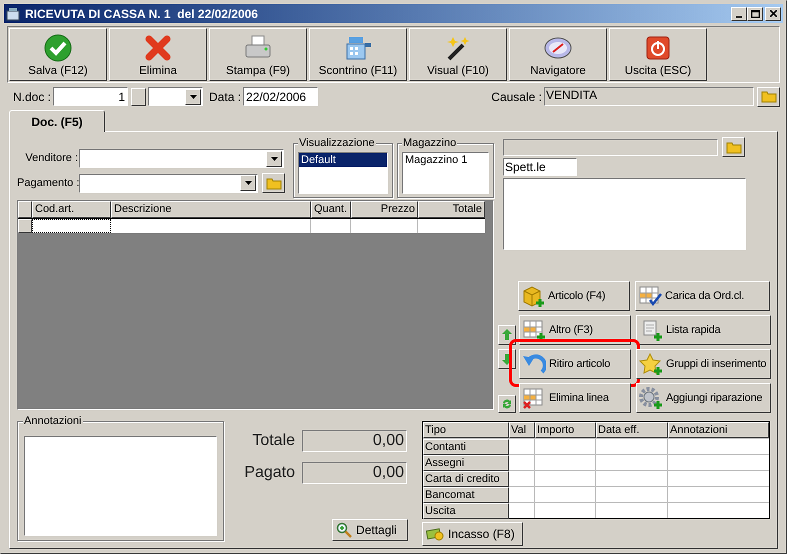  Describe the element at coordinates (575, 364) in the screenshot. I see `action-button: Ritiro articolo` at that location.